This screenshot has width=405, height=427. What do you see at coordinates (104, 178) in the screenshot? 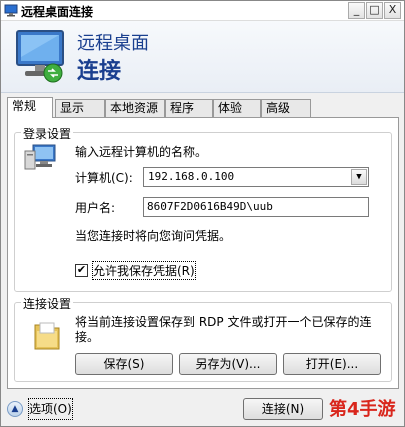
I see `computer-label: 计算机(C):` at bounding box center [104, 178].